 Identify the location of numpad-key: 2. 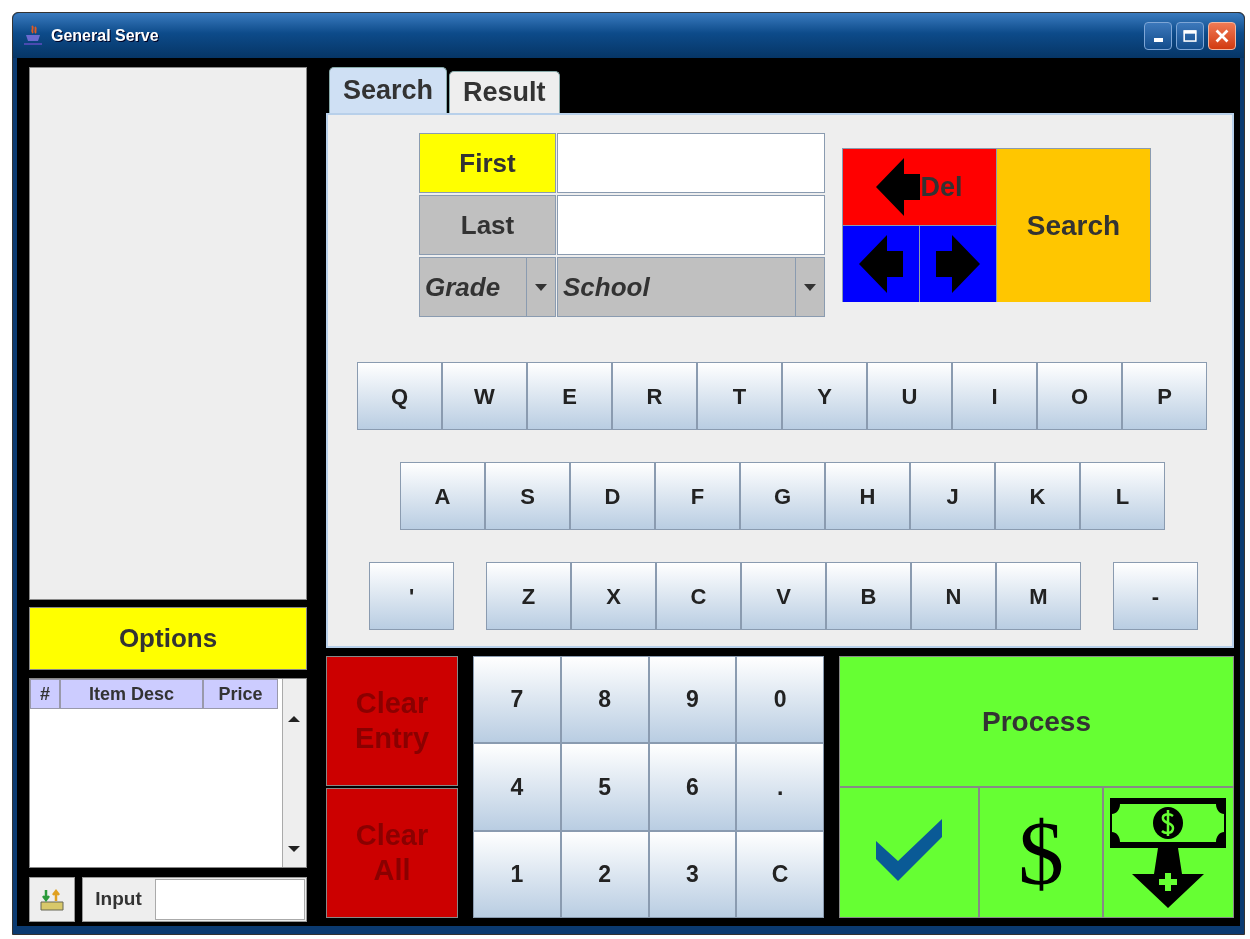
(604, 874).